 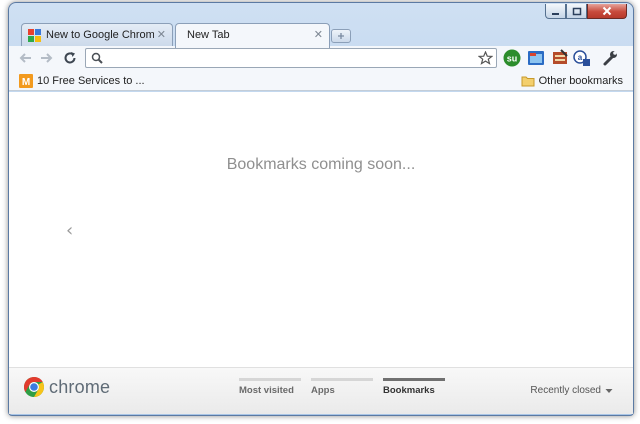 I want to click on tab-label: Bookmarks, so click(x=409, y=390).